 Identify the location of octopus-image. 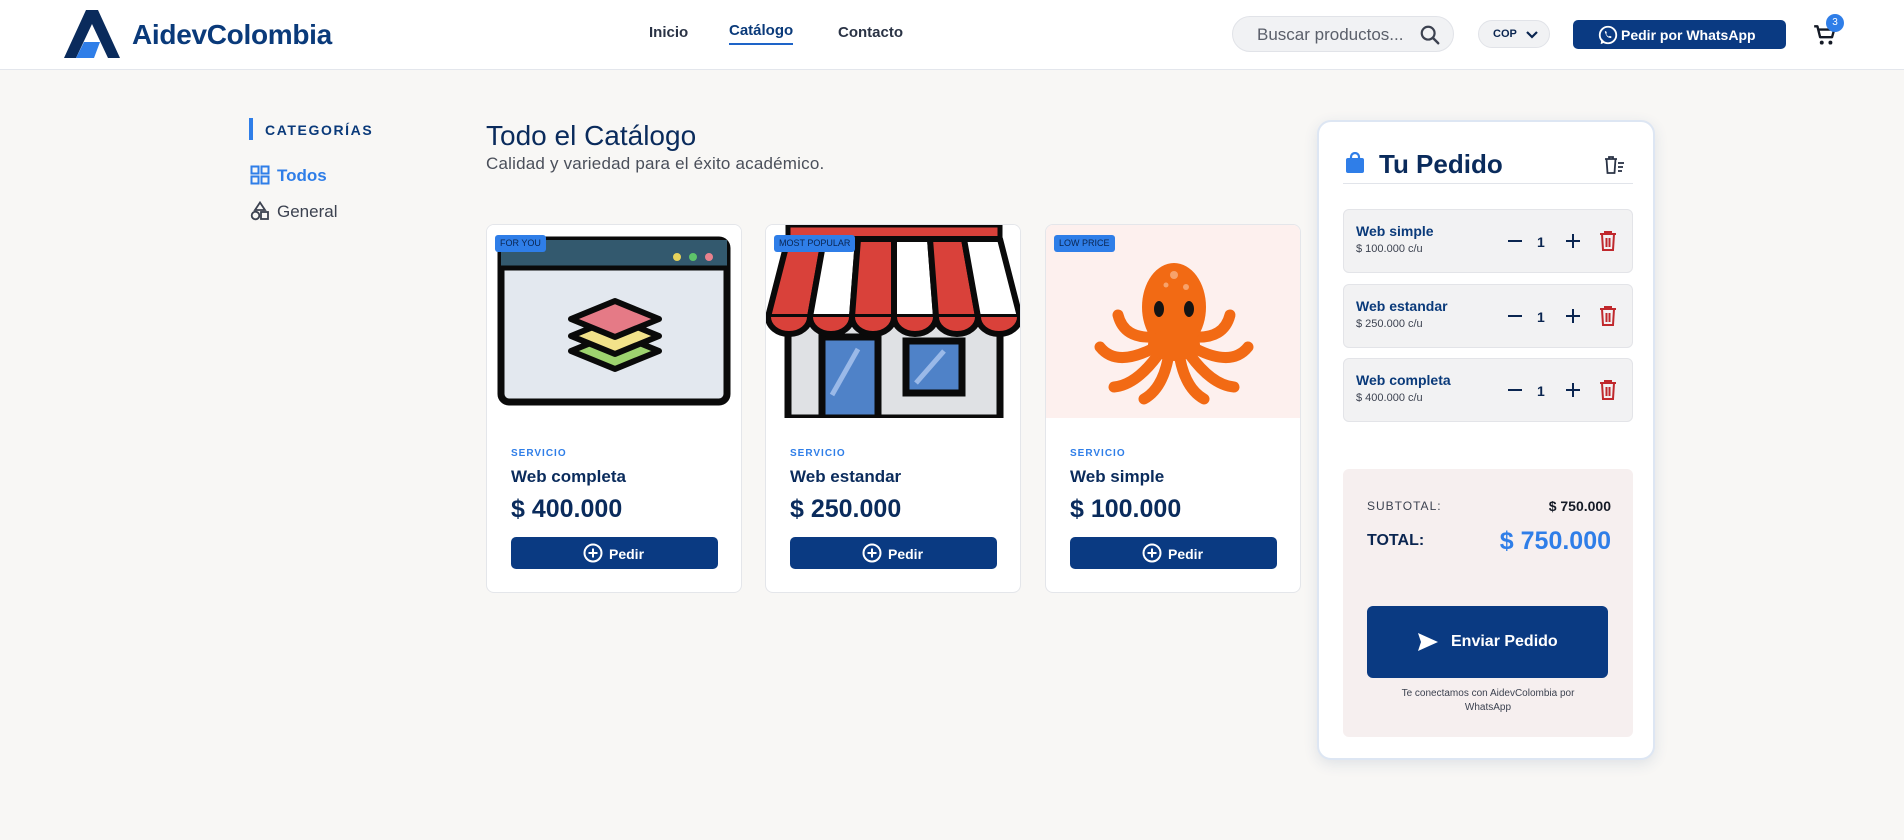
(1173, 321).